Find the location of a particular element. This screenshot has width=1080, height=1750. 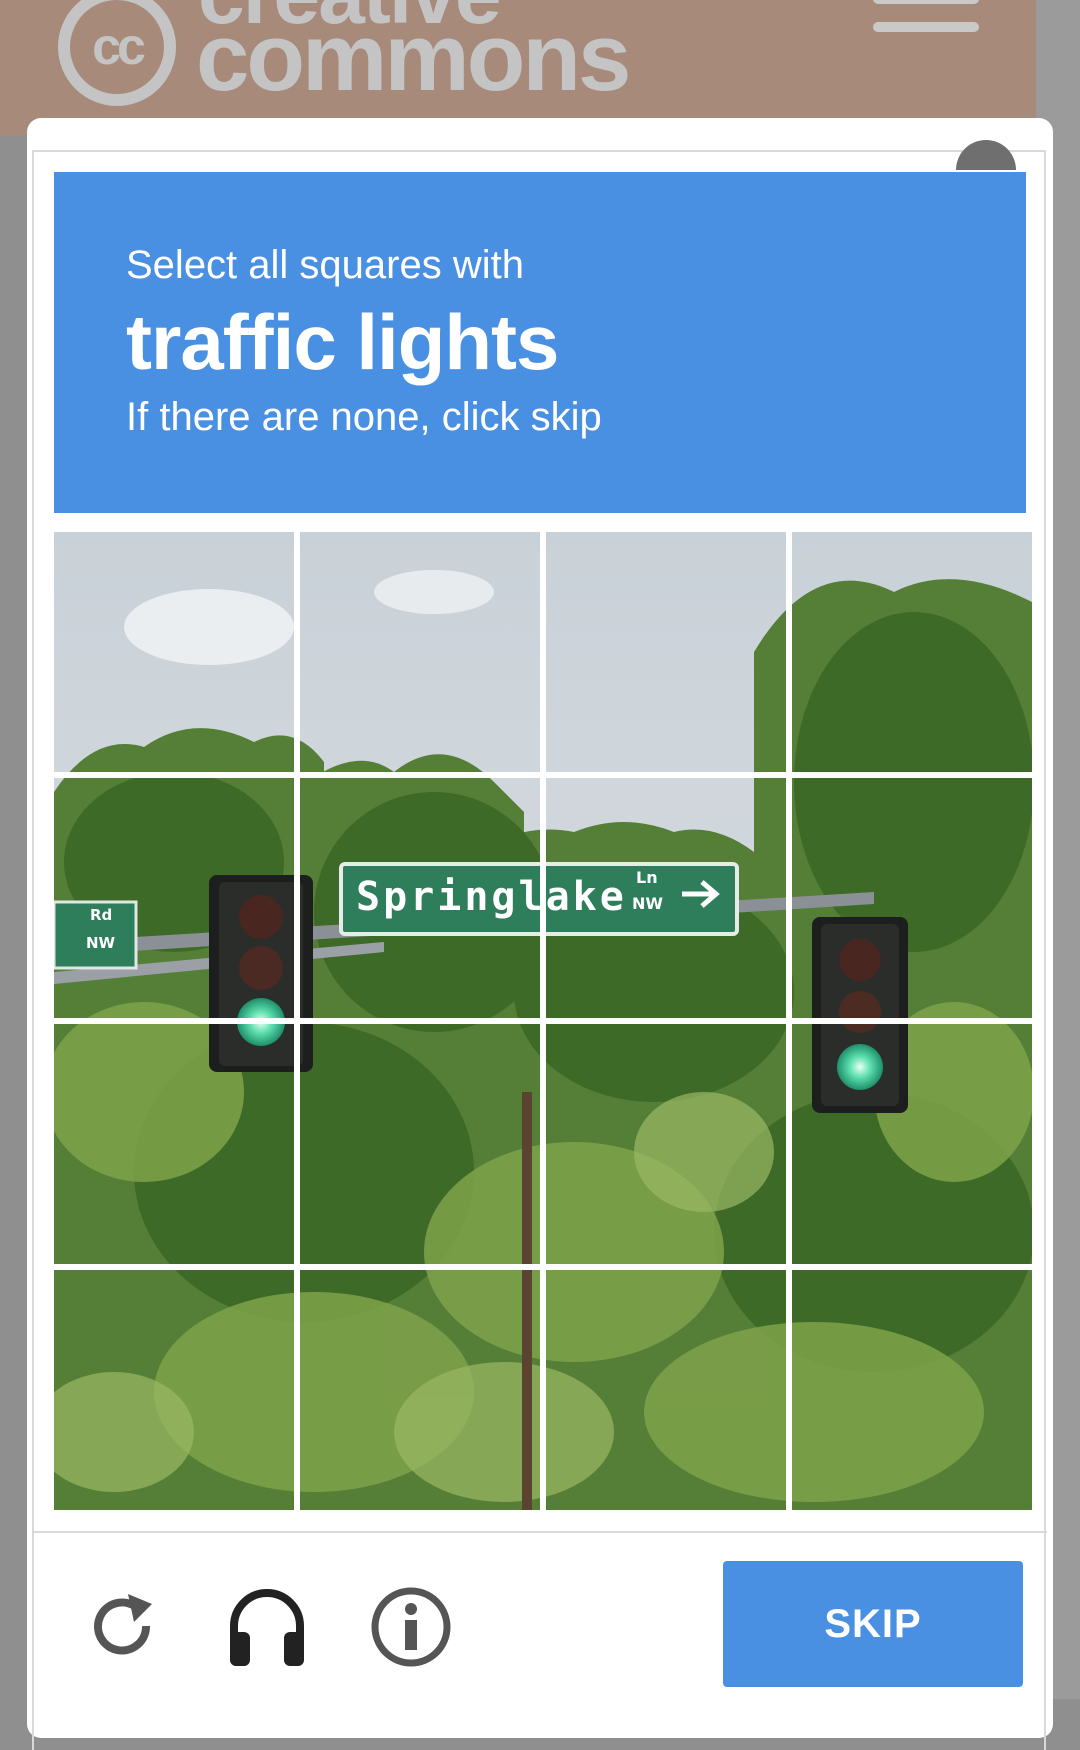

audio-headphones-icon is located at coordinates (267, 1627).